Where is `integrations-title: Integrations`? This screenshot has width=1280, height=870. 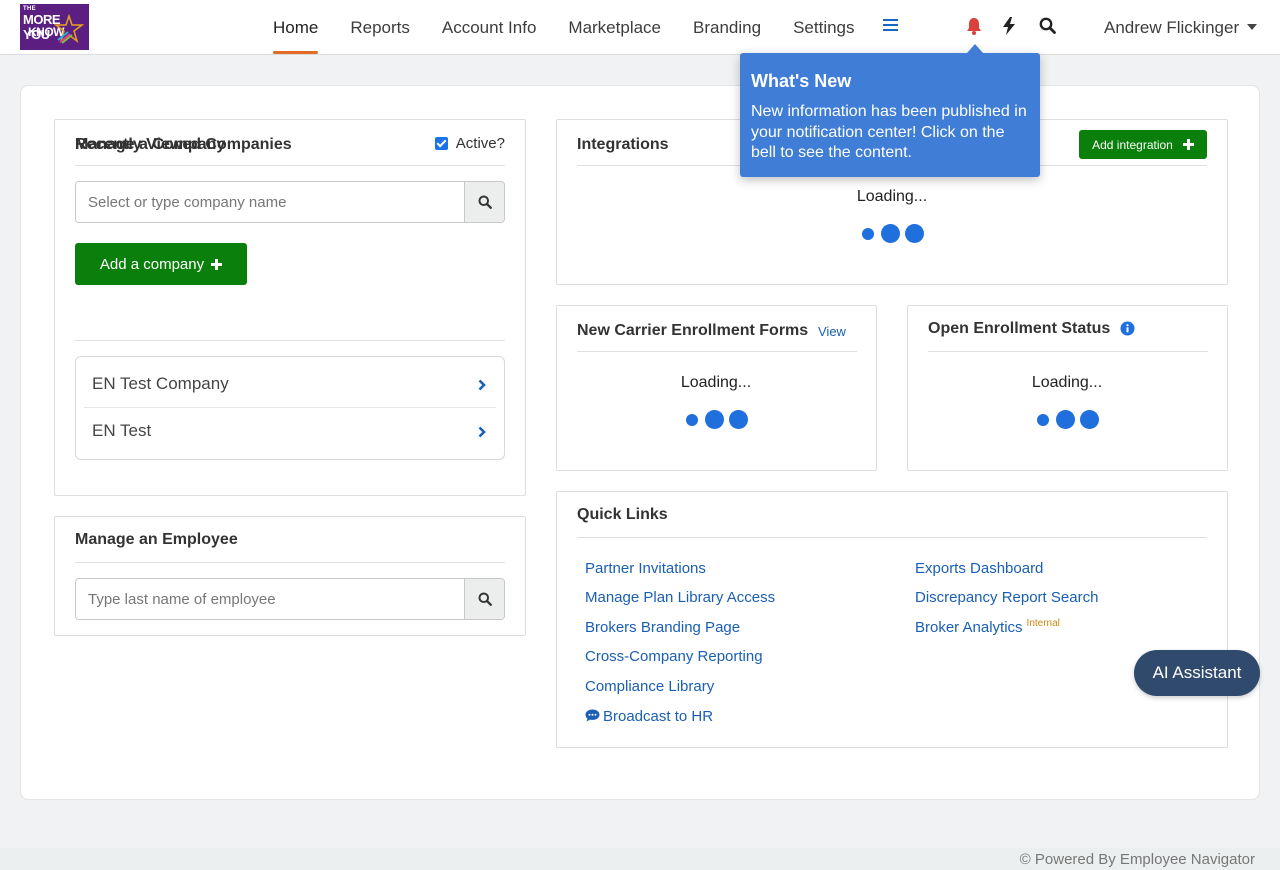 integrations-title: Integrations is located at coordinates (623, 144).